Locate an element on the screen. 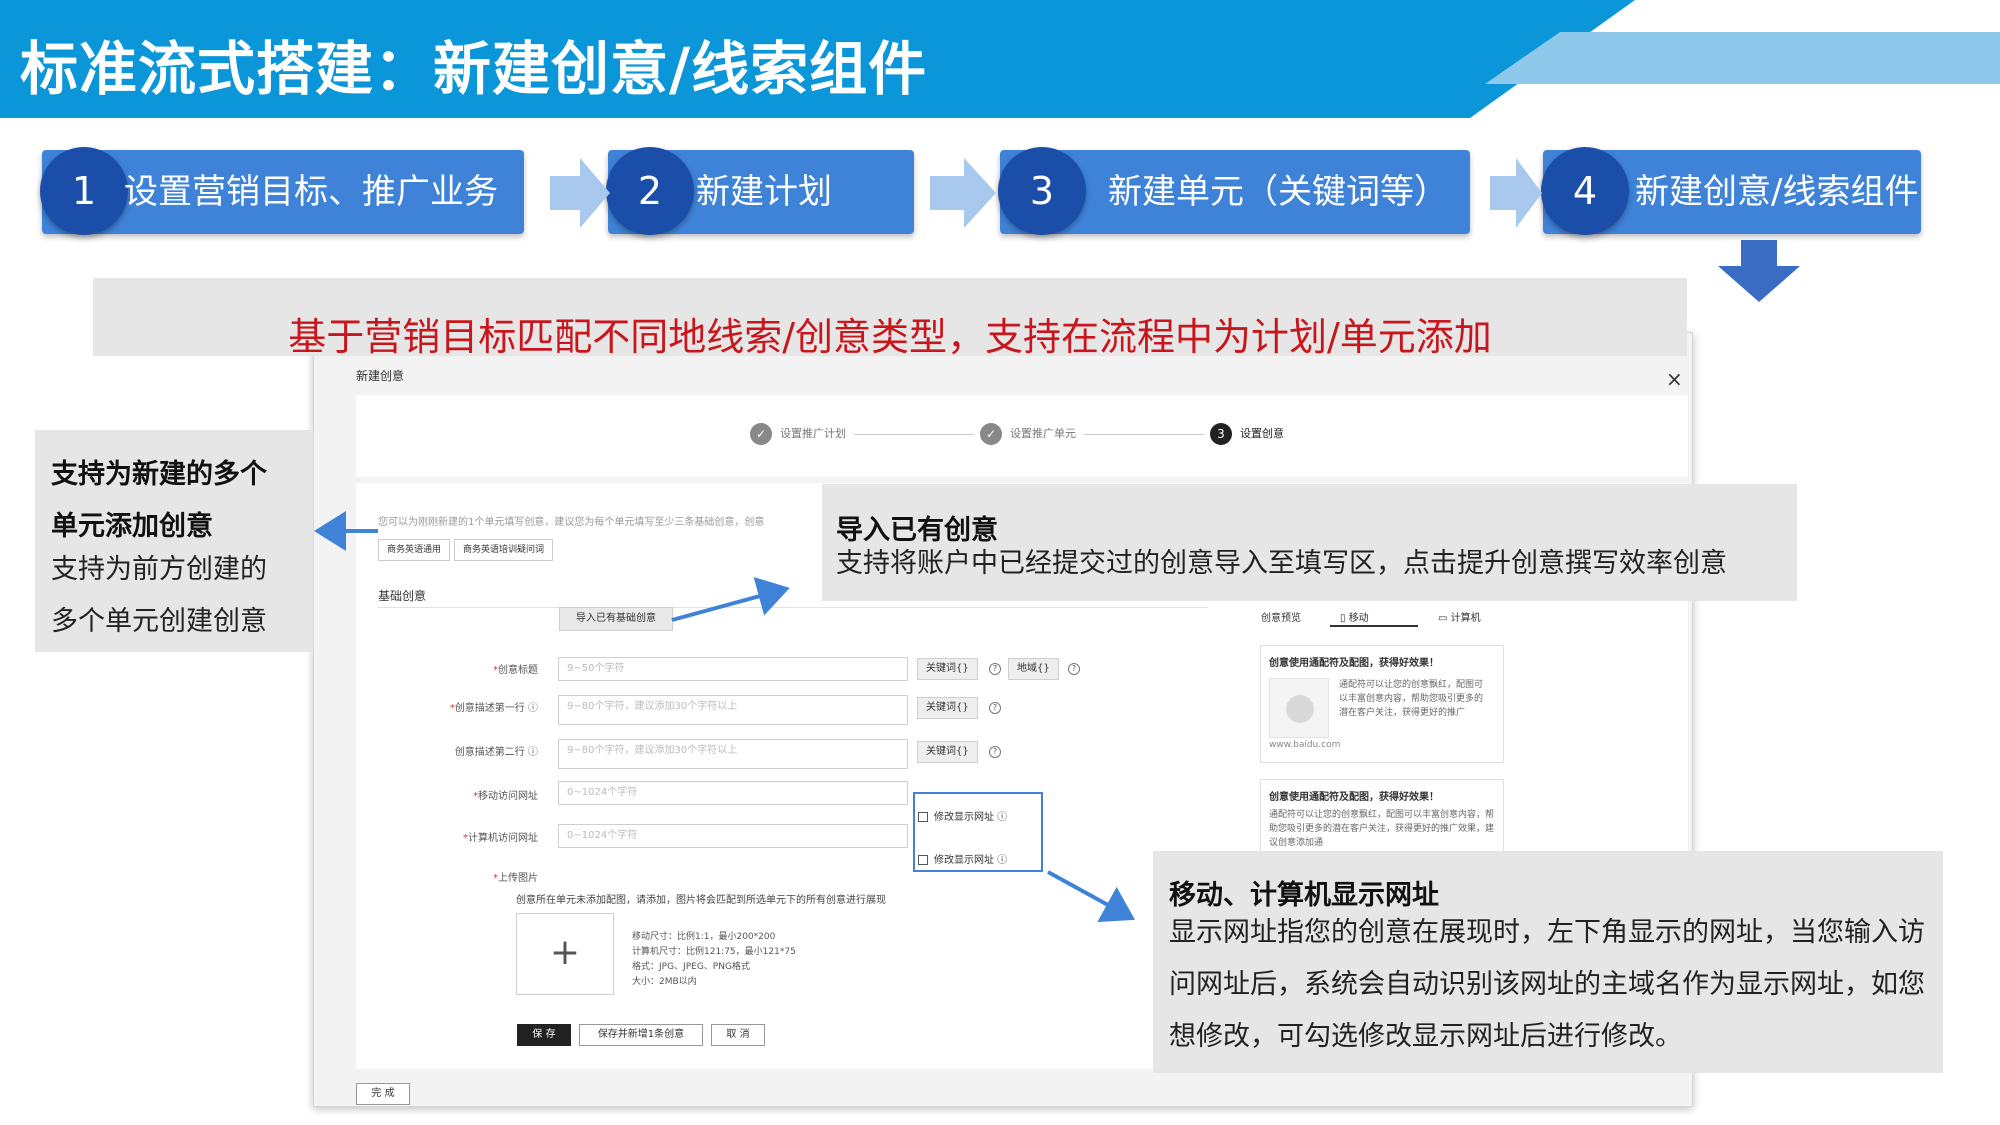  cancel-button: 取 消 is located at coordinates (738, 1035).